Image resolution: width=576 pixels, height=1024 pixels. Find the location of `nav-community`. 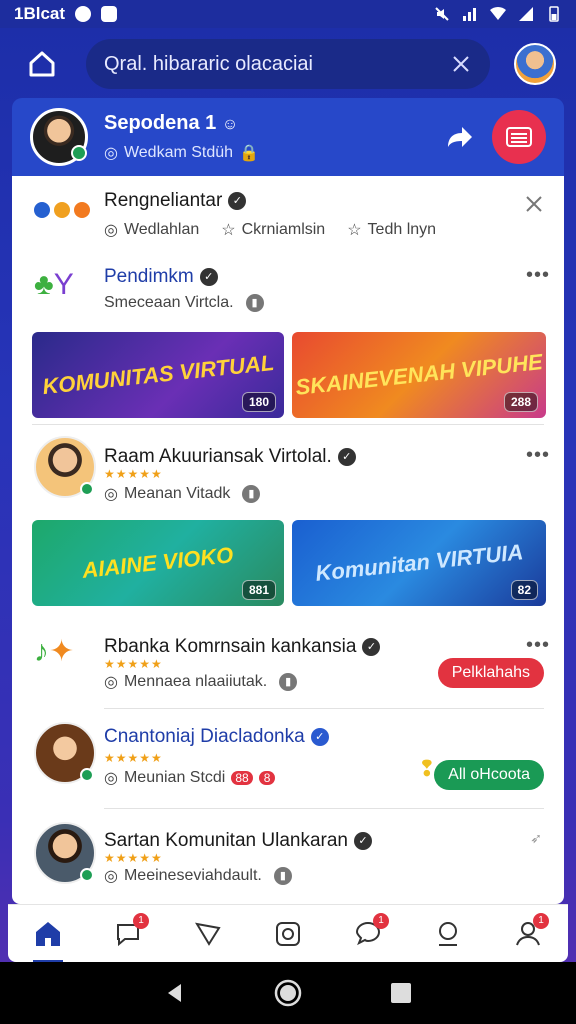

nav-community is located at coordinates (448, 934).